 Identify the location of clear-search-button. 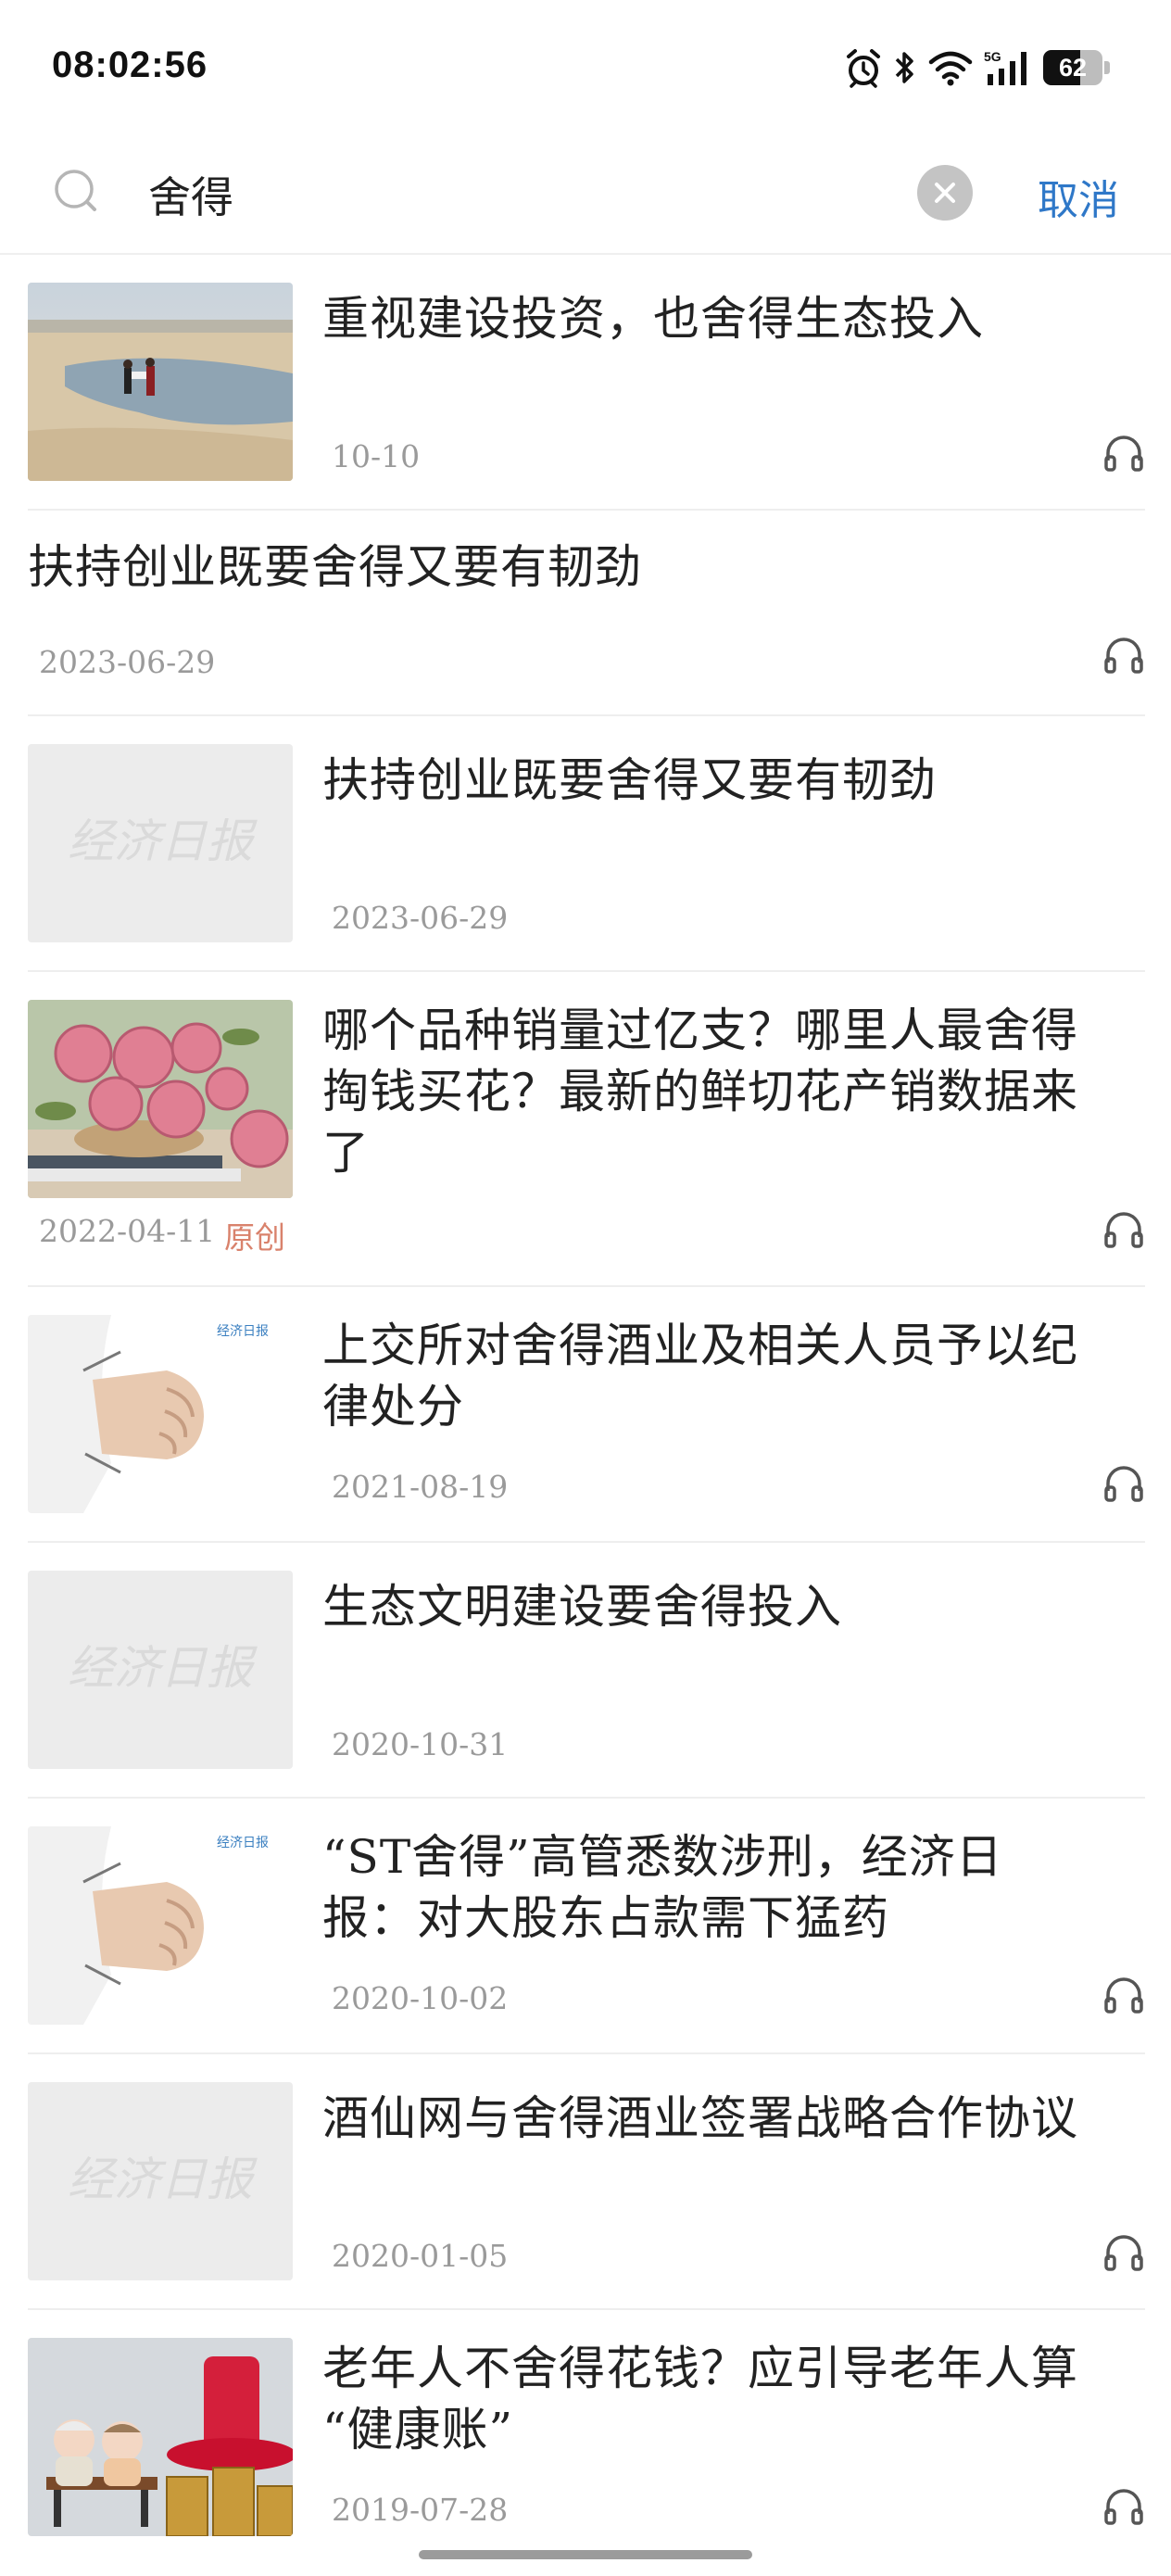
(945, 193).